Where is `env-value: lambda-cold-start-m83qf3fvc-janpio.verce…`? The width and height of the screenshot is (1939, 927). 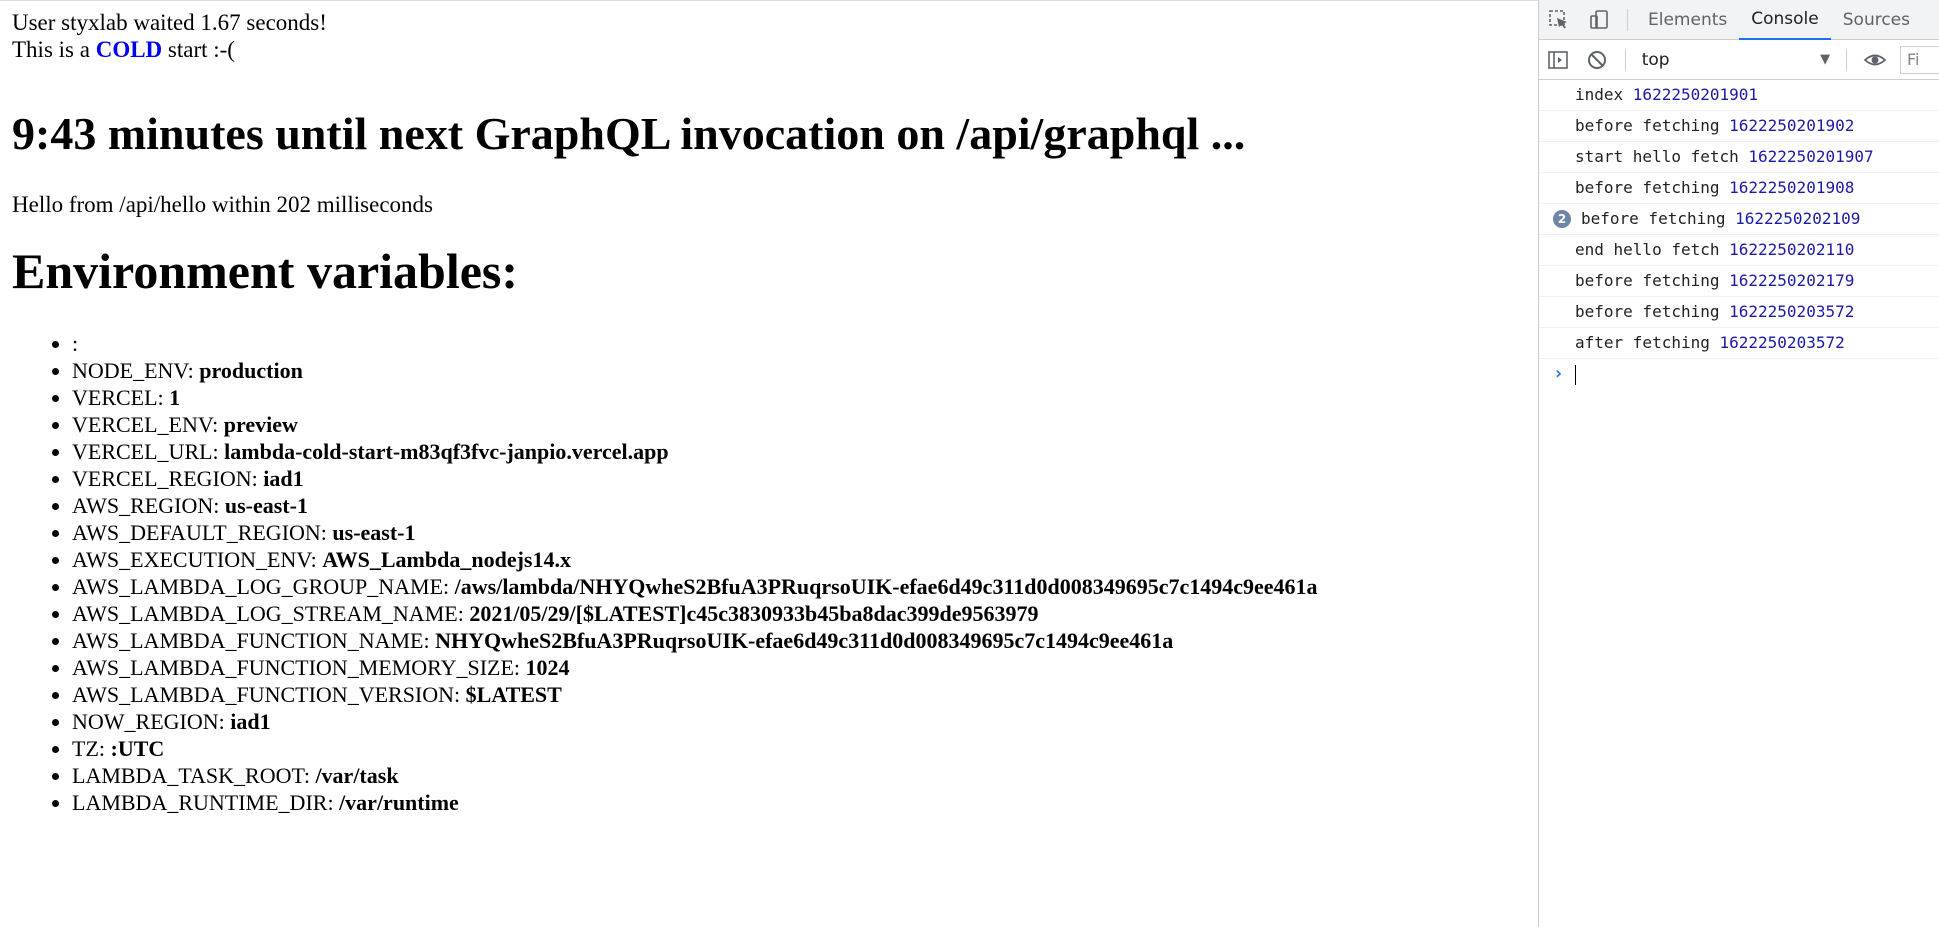 env-value: lambda-cold-start-m83qf3fvc-janpio.verce… is located at coordinates (446, 451).